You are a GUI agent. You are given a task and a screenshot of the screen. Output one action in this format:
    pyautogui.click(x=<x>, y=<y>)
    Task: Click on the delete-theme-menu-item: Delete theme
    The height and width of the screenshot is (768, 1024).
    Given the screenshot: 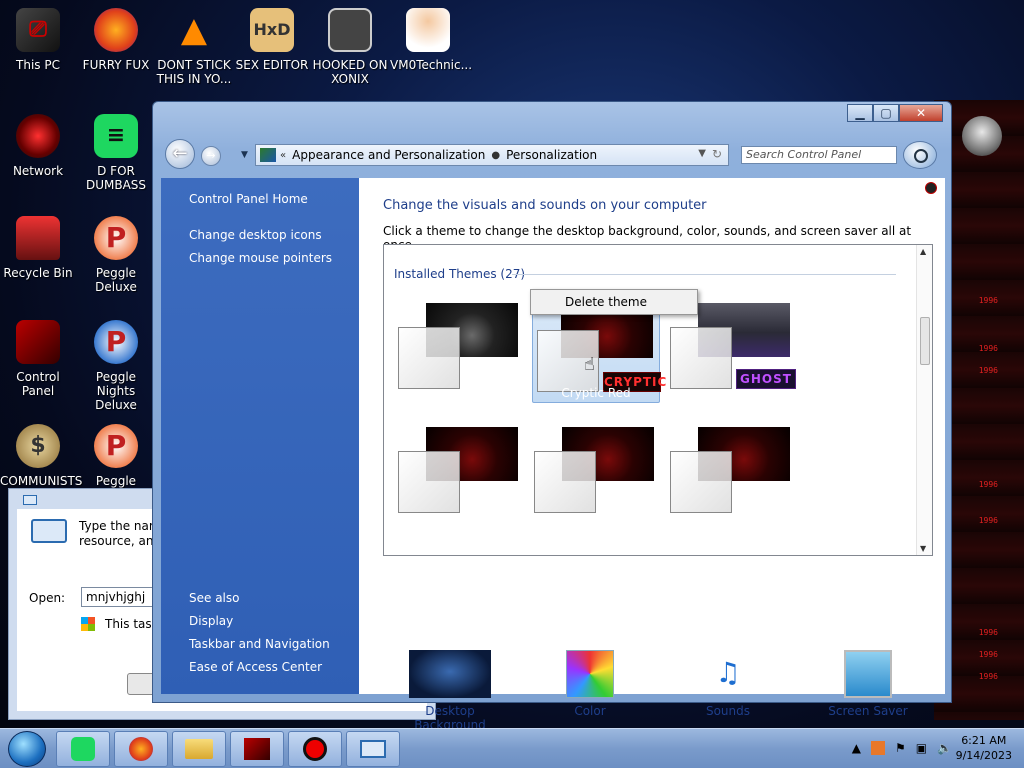 What is the action you would take?
    pyautogui.click(x=606, y=302)
    